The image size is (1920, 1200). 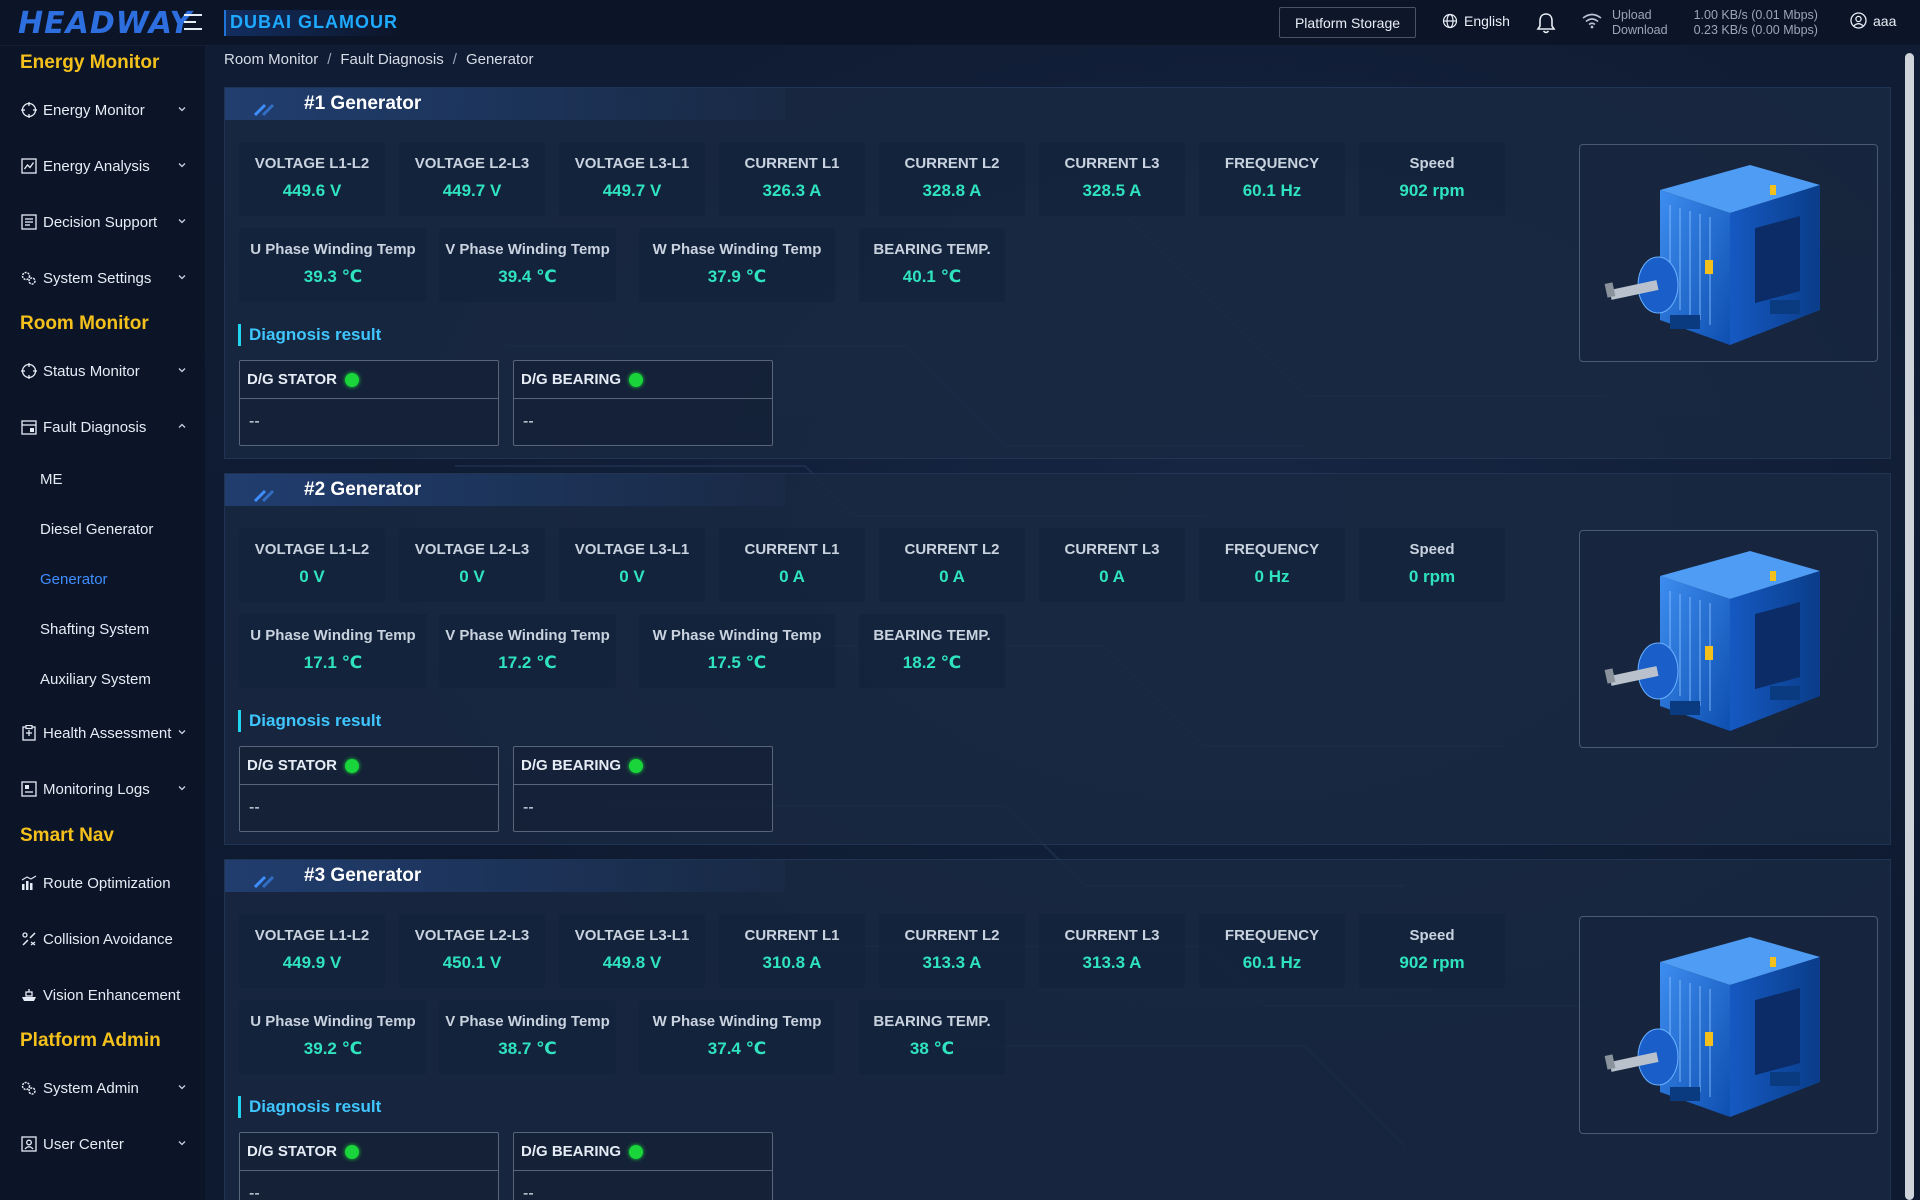 I want to click on wifi-icon, so click(x=1592, y=21).